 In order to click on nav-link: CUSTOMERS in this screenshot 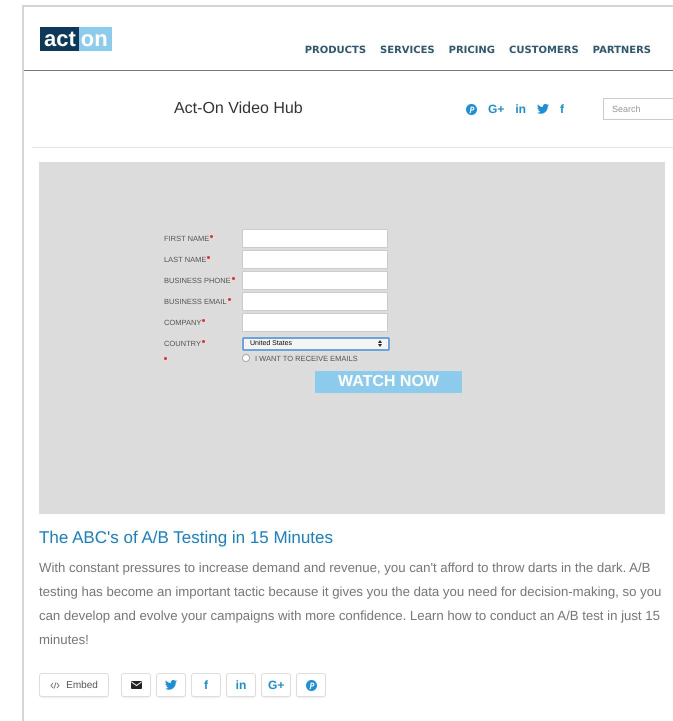, I will do `click(544, 50)`.